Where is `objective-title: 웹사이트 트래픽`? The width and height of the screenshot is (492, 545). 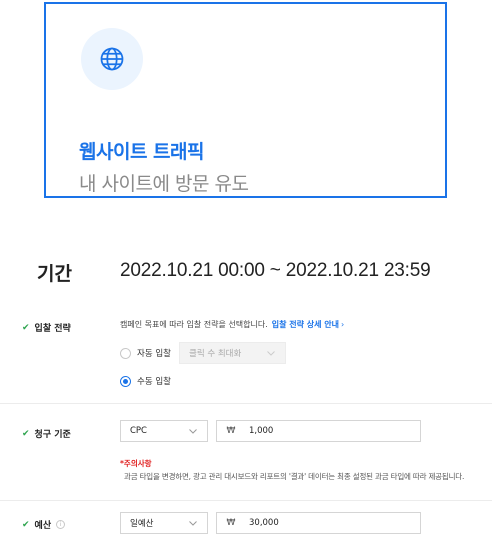 objective-title: 웹사이트 트래픽 is located at coordinates (141, 152).